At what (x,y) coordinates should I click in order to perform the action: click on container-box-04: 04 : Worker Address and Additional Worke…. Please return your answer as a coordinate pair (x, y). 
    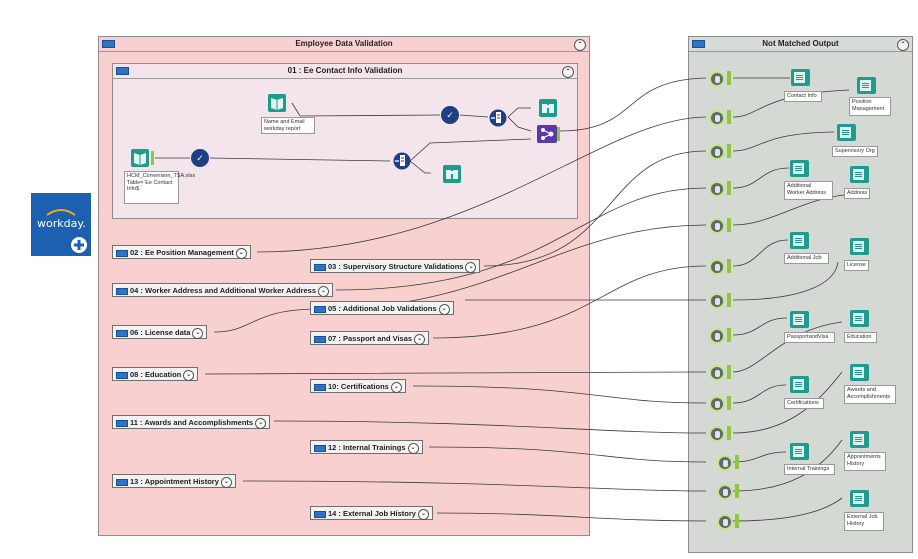
    Looking at the image, I should click on (223, 290).